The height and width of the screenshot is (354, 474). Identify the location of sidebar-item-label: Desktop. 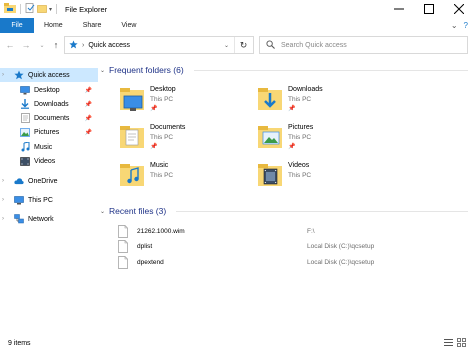
(47, 90).